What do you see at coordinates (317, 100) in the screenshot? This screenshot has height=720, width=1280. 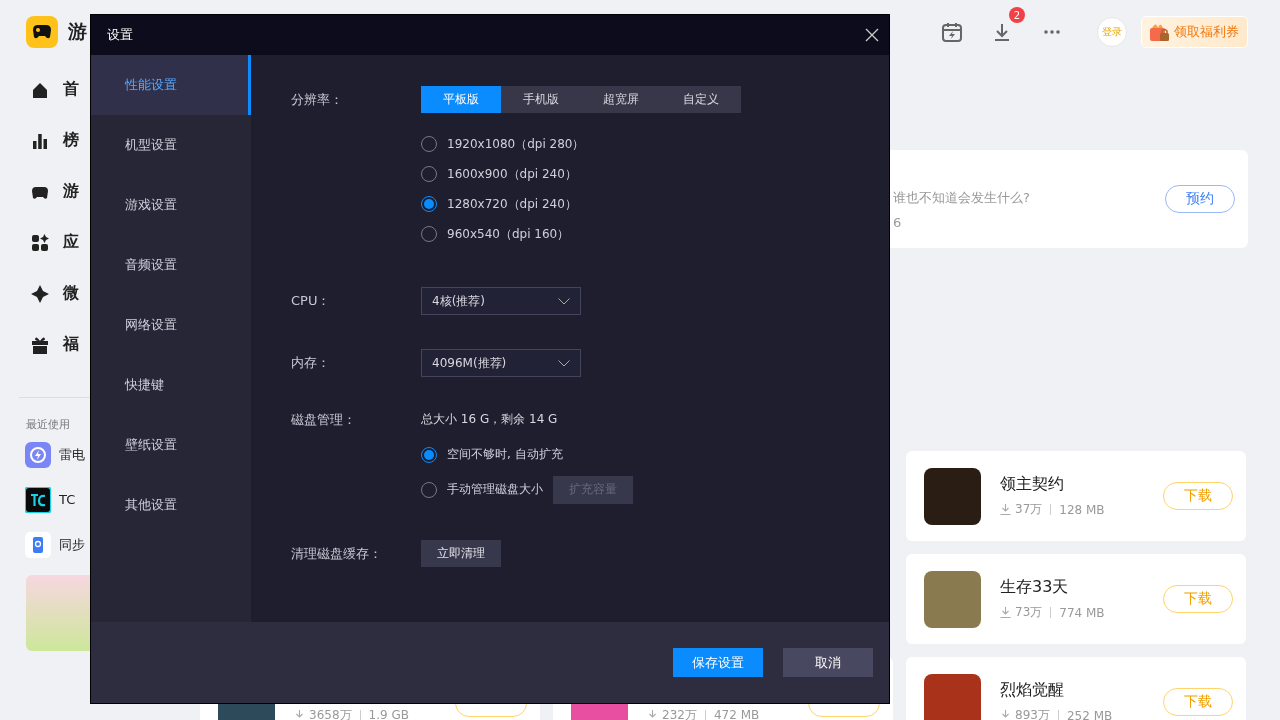 I see `field-label: 分辨率：` at bounding box center [317, 100].